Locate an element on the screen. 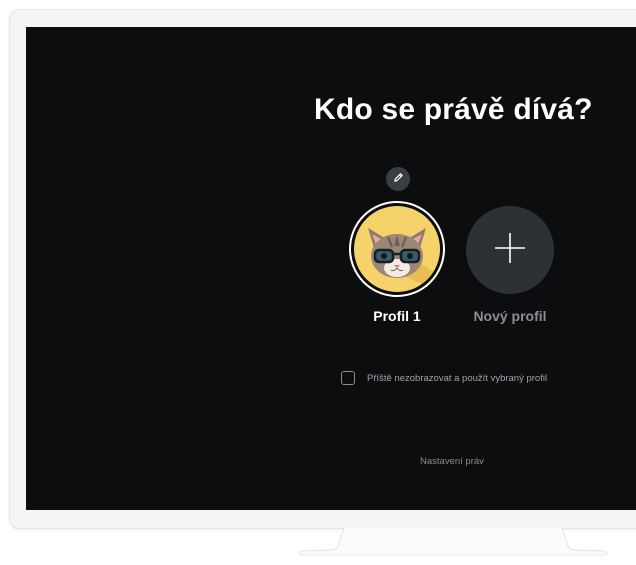  profile-1-avatar is located at coordinates (397, 249).